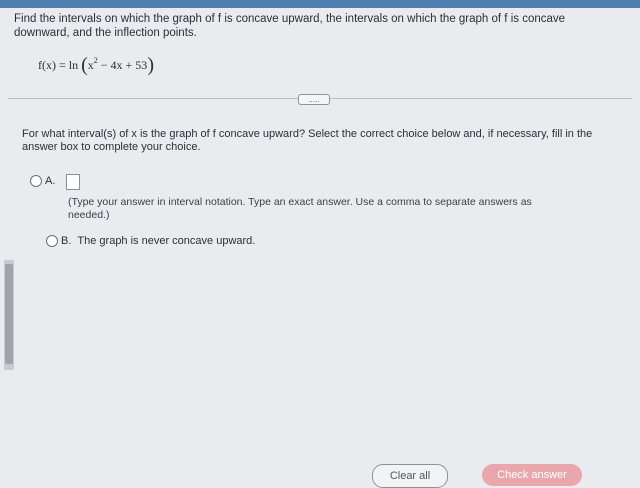  What do you see at coordinates (58, 65) in the screenshot?
I see `function-lhs: f(x) = ln` at bounding box center [58, 65].